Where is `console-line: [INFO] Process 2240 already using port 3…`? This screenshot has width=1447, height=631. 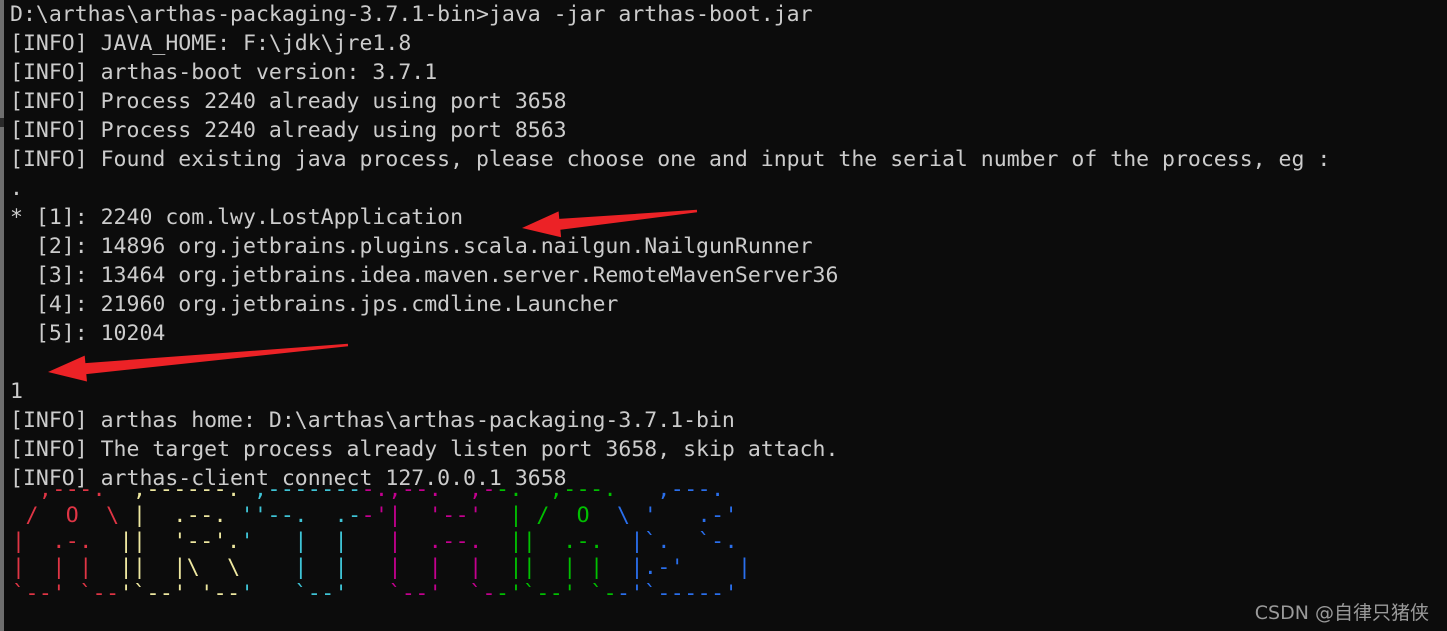 console-line: [INFO] Process 2240 already using port 3… is located at coordinates (288, 101).